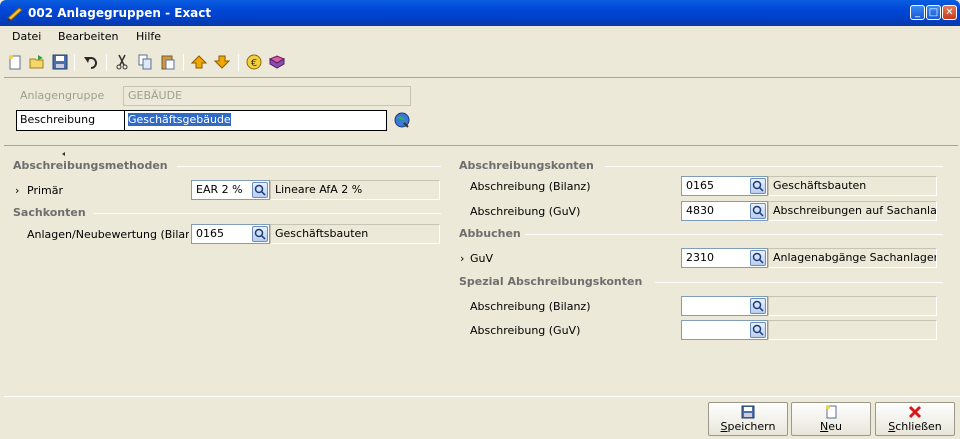 The width and height of the screenshot is (960, 439). I want to click on beschreibung-input: Geschäftsgebäude, so click(179, 120).